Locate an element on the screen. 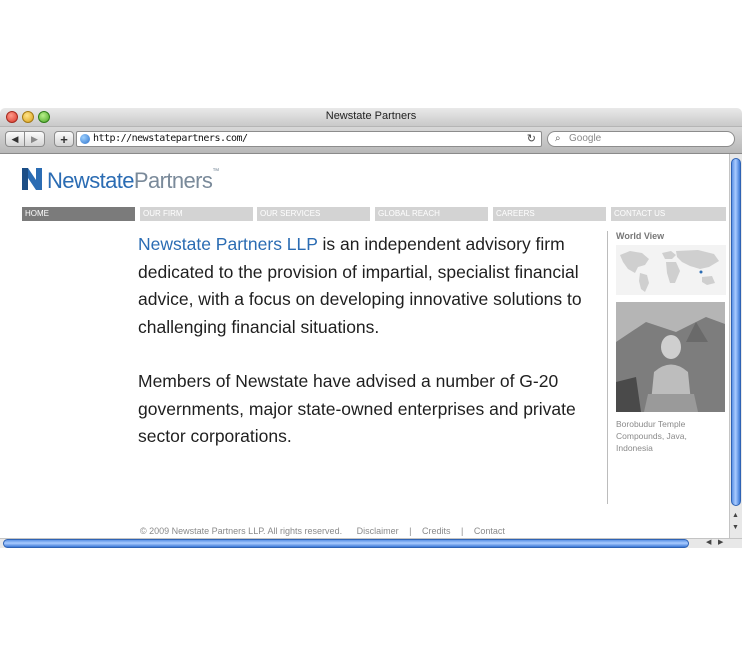  add-bookmark-button: + is located at coordinates (64, 139).